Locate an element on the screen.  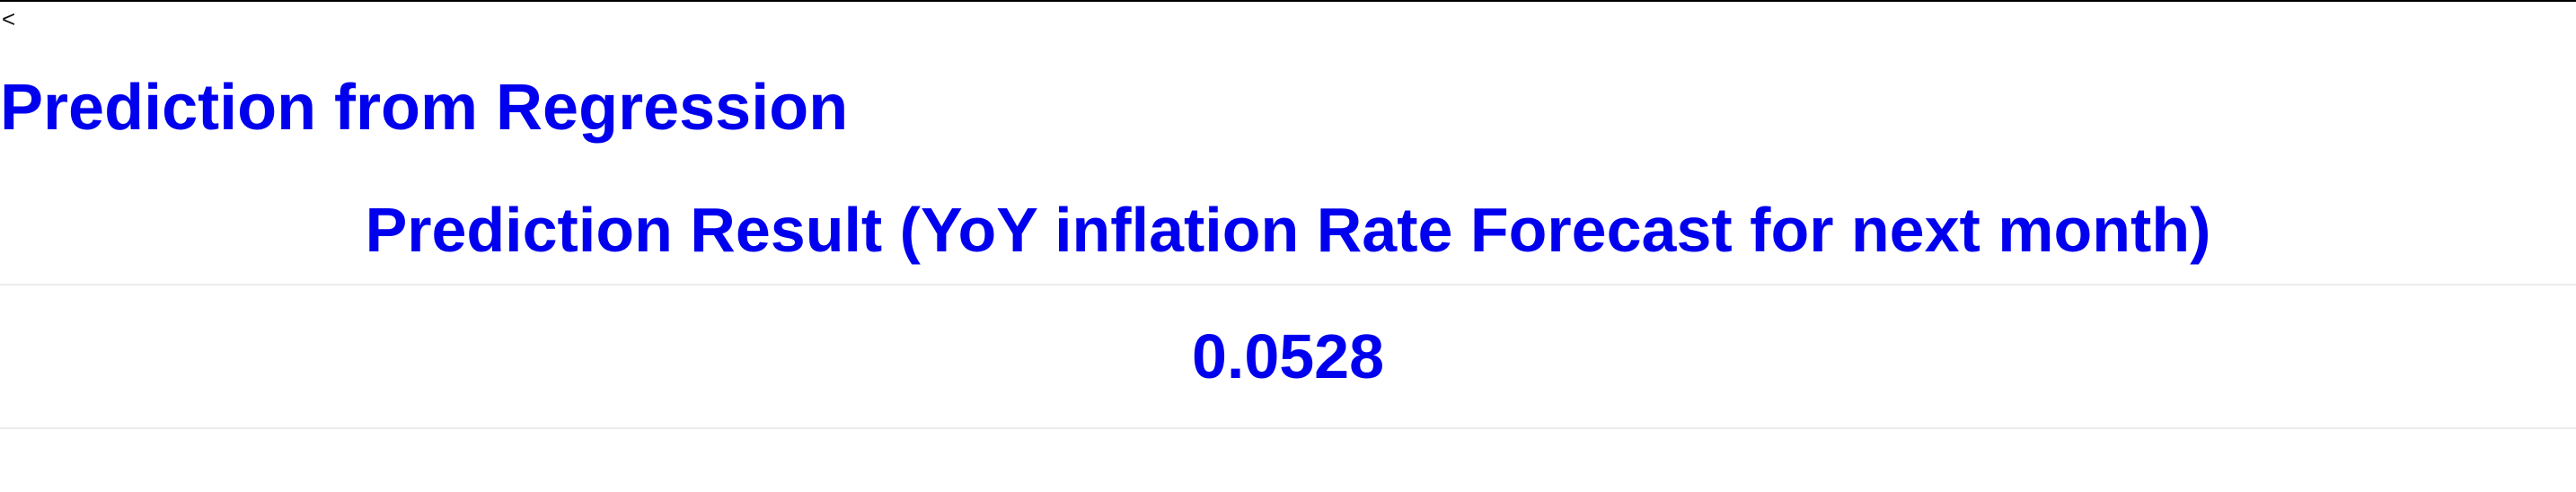
result-value: 0.0528 is located at coordinates (1288, 356).